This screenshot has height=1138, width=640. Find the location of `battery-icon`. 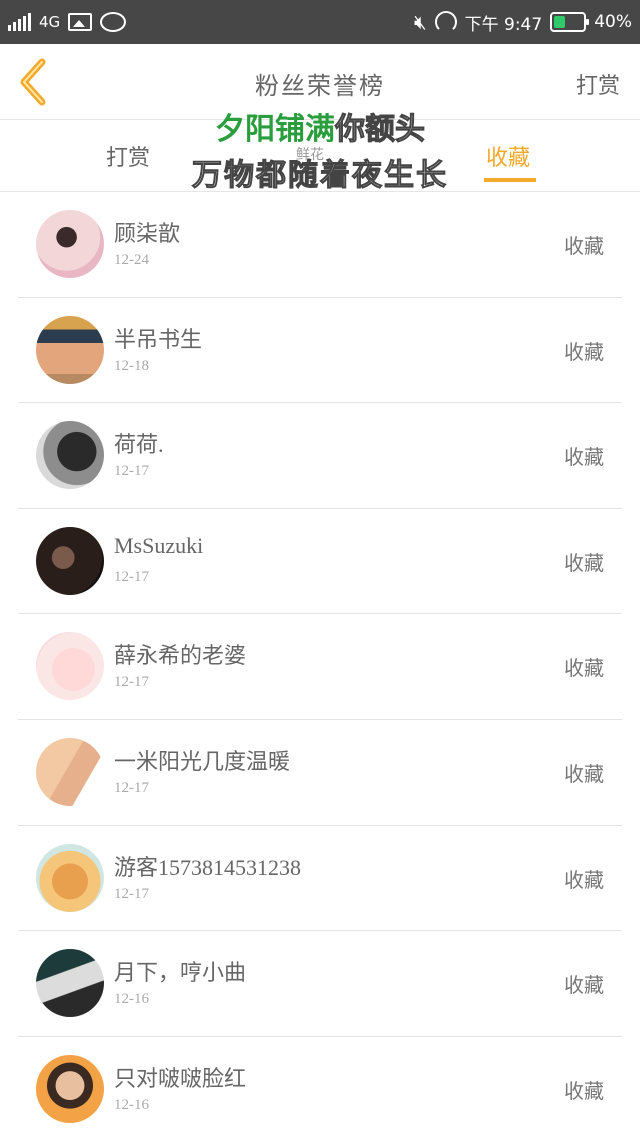

battery-icon is located at coordinates (570, 22).